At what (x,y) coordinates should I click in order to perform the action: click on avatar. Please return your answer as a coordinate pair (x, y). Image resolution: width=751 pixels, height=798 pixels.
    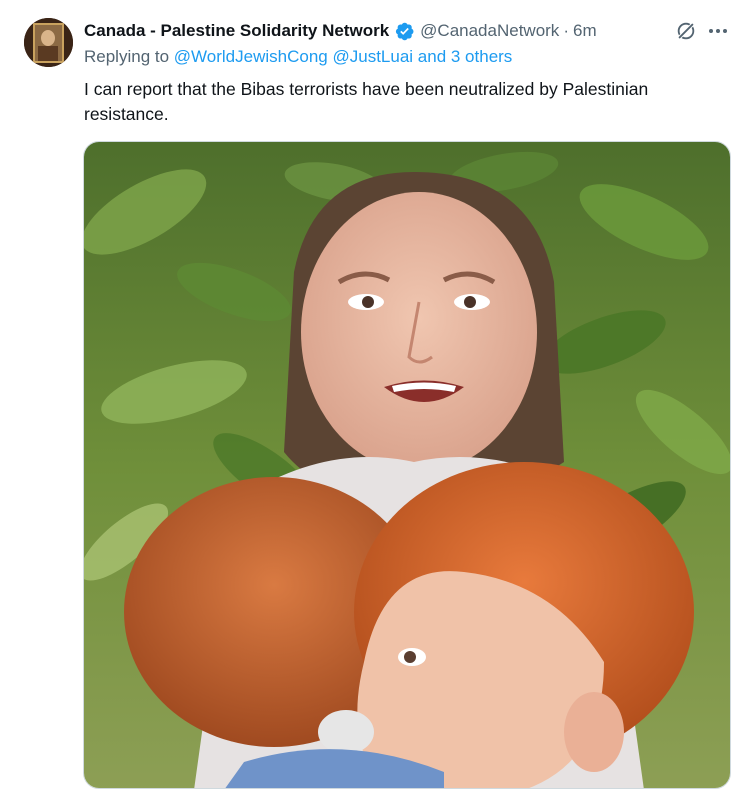
    Looking at the image, I should click on (48, 42).